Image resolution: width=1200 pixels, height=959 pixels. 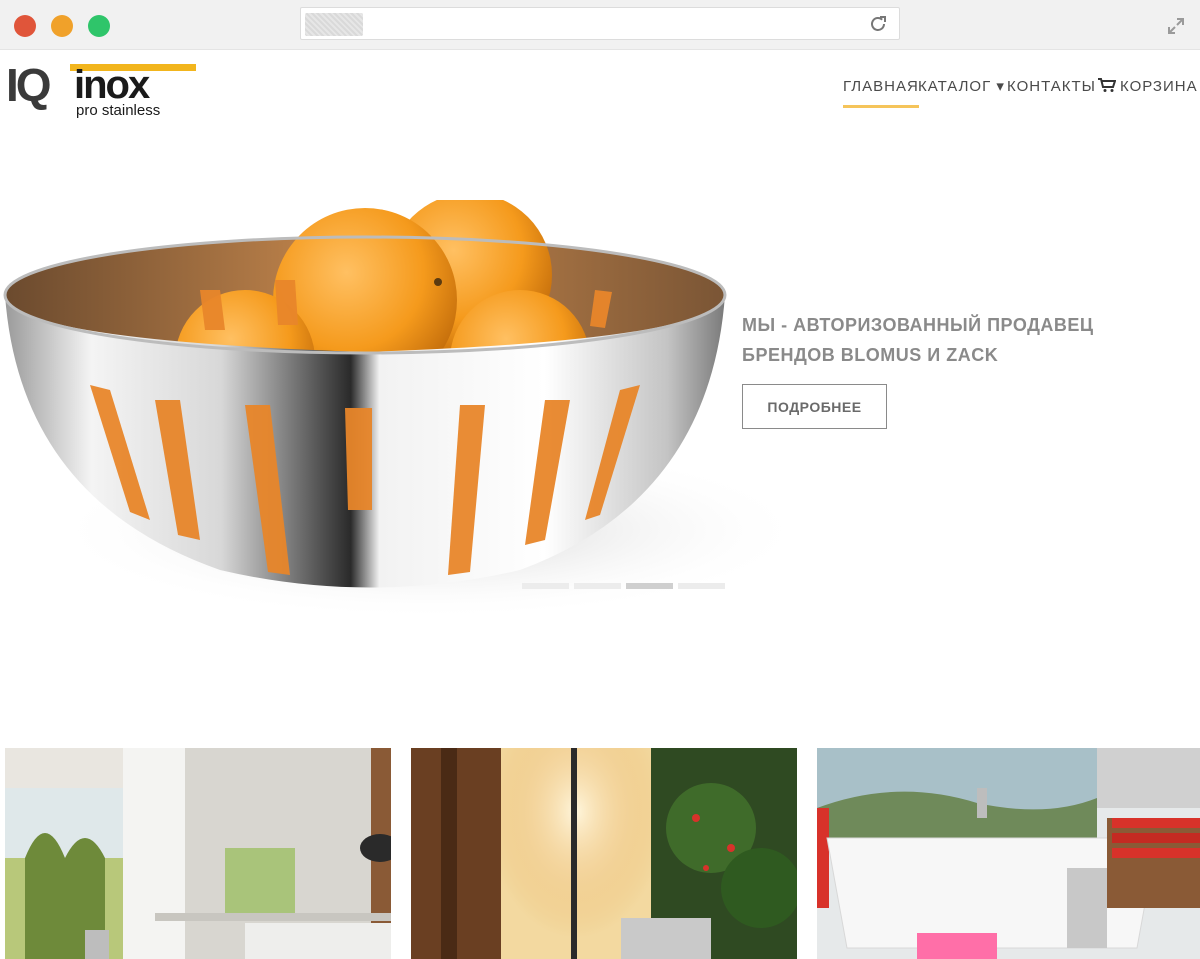 I want to click on nav-item-cart: КОРЗИНА, so click(x=1148, y=87).